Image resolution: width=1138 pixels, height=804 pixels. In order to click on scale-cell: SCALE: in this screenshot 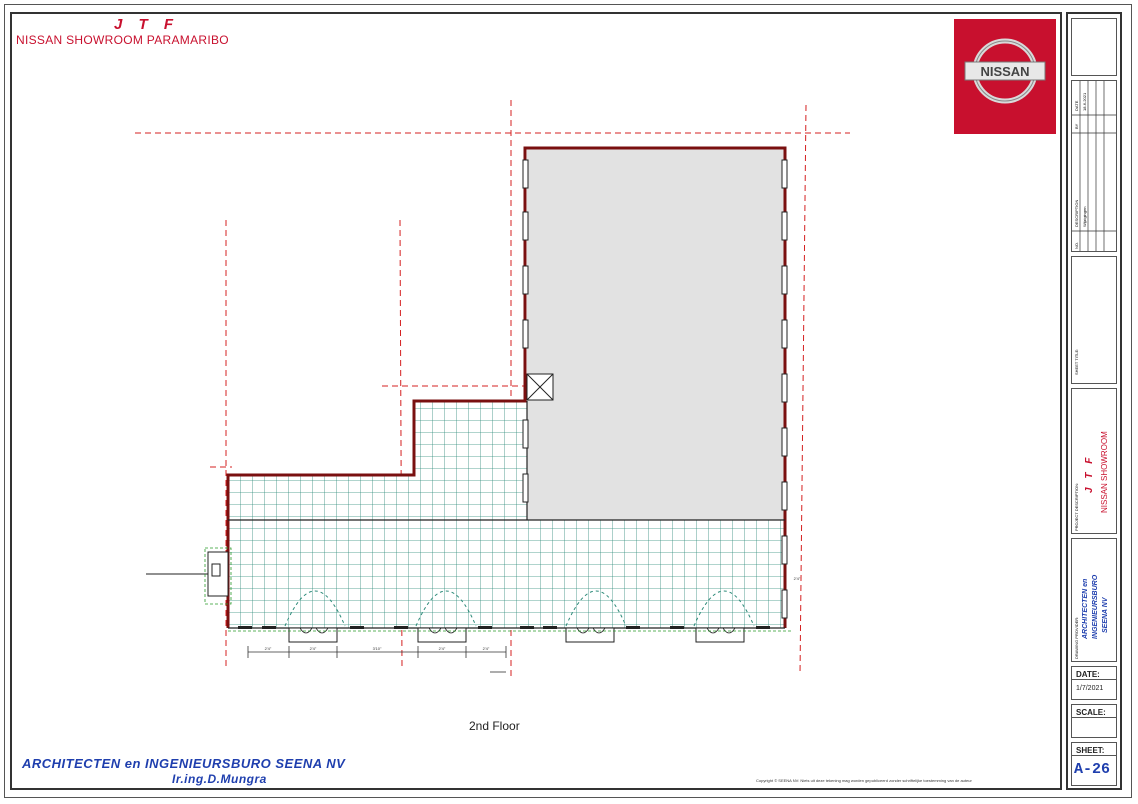, I will do `click(1094, 721)`.